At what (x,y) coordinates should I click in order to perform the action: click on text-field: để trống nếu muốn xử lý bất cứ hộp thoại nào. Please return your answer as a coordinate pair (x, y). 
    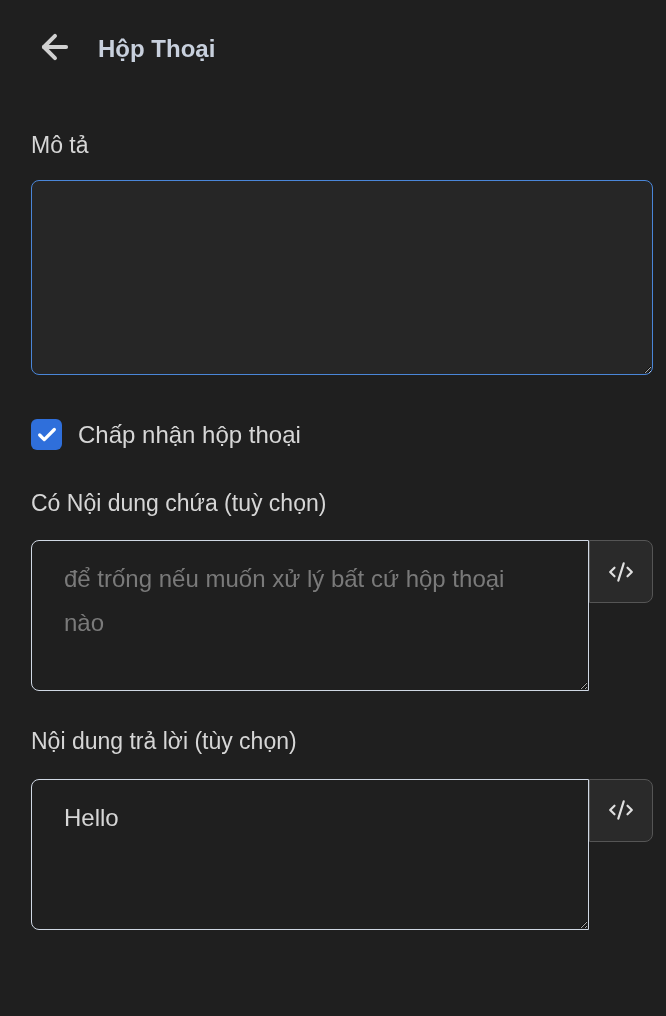
    Looking at the image, I should click on (310, 615).